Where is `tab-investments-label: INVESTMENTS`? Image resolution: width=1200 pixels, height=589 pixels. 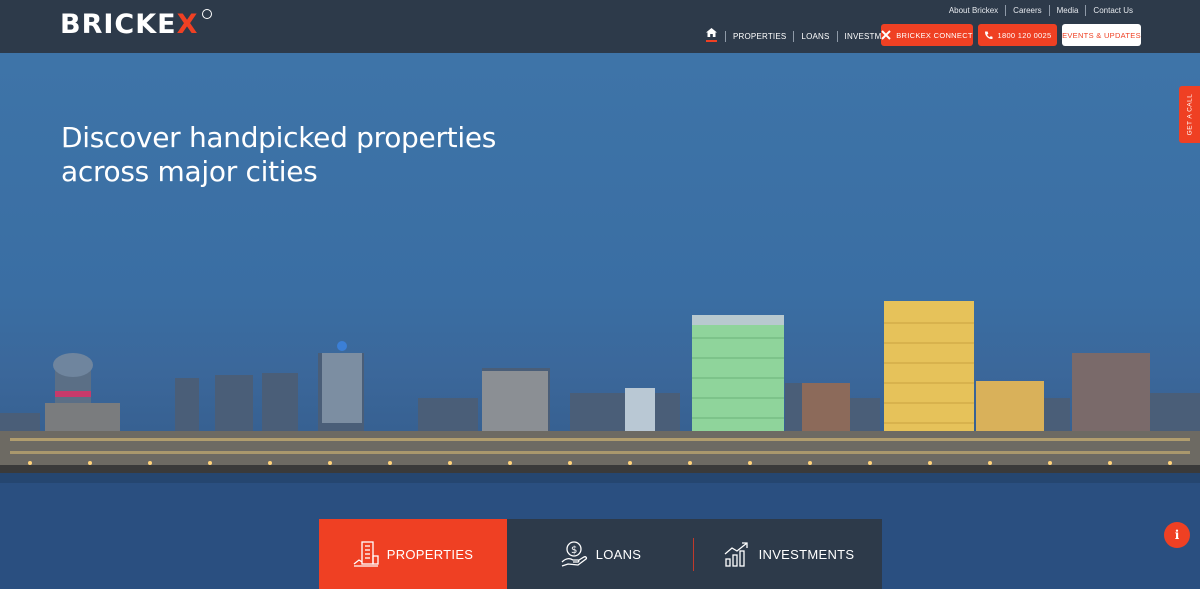 tab-investments-label: INVESTMENTS is located at coordinates (806, 554).